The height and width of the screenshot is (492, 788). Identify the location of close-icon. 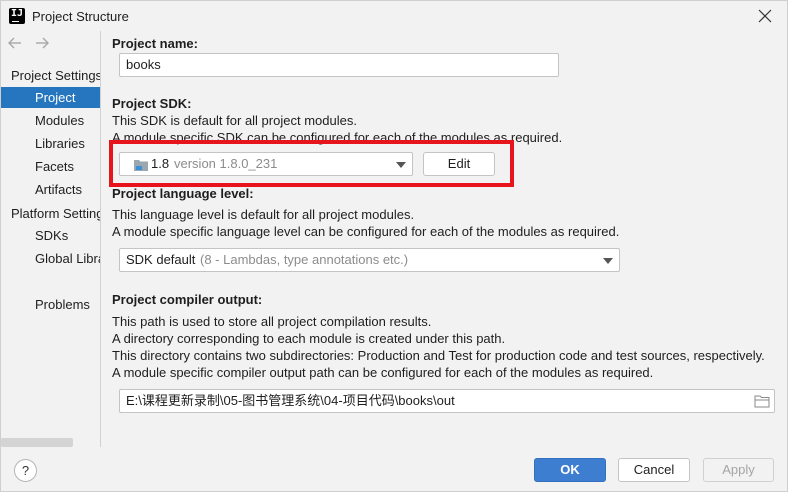
(765, 16).